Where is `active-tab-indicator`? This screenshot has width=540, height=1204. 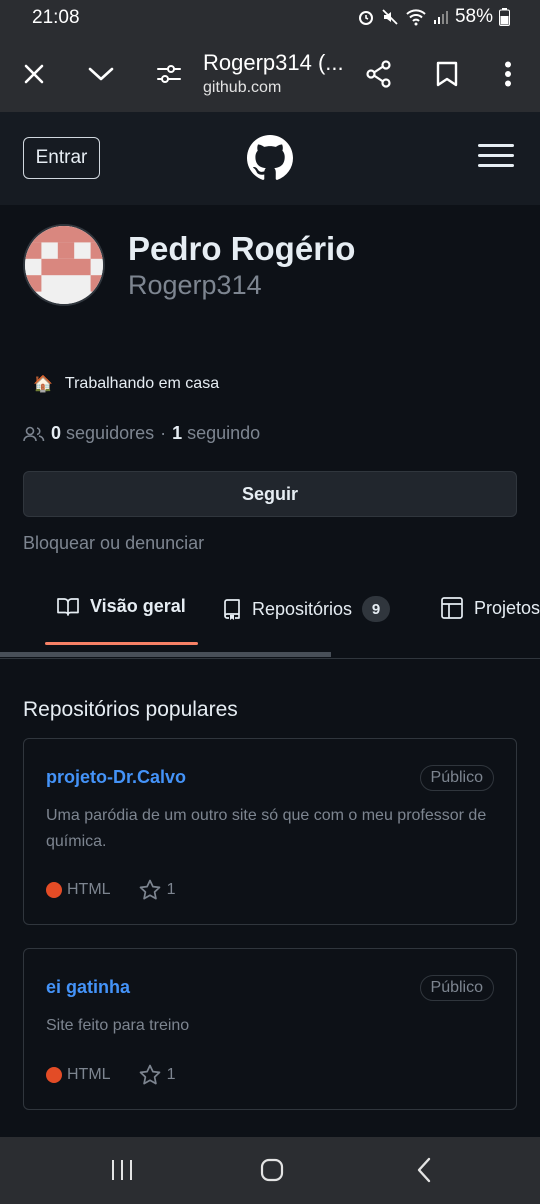 active-tab-indicator is located at coordinates (121, 643).